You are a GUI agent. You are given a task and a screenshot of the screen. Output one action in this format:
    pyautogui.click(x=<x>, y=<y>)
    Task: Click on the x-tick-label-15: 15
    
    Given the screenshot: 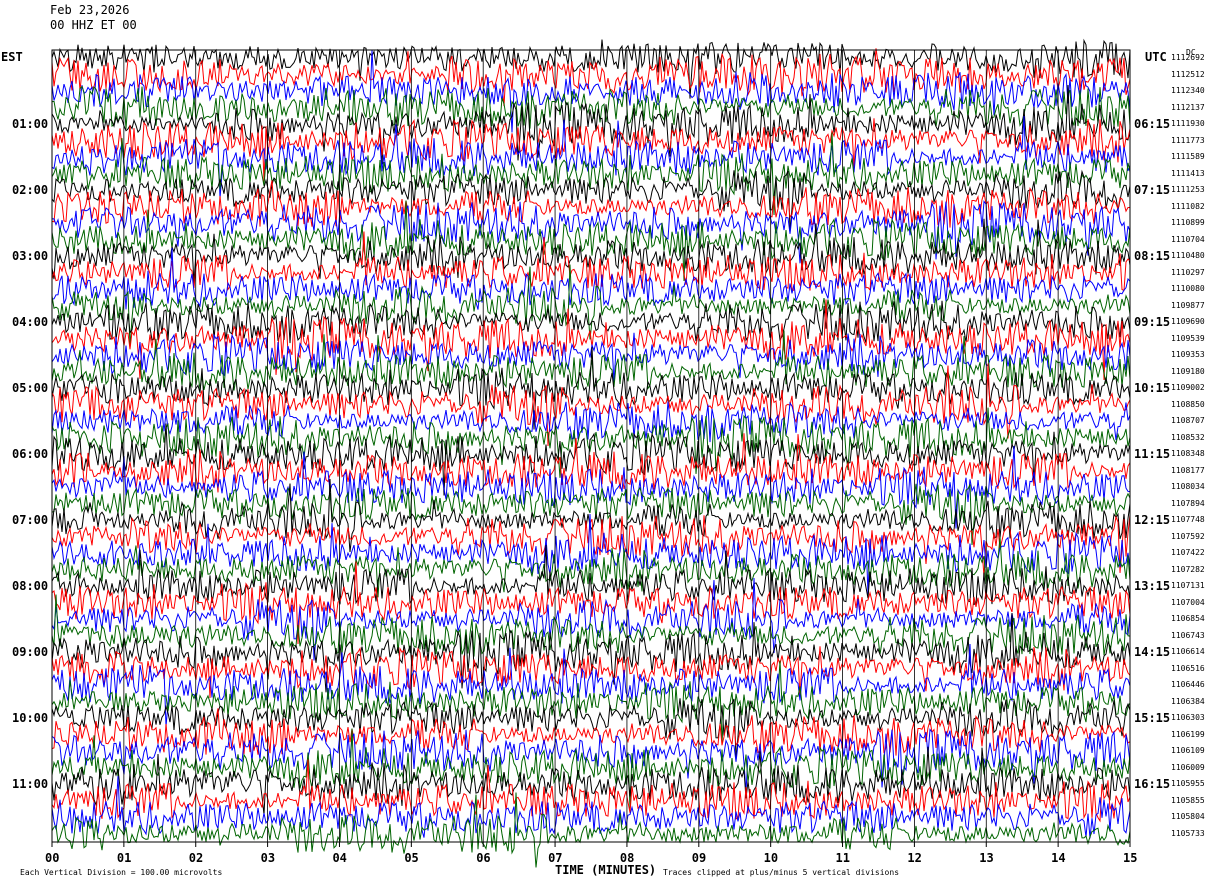 What is the action you would take?
    pyautogui.click(x=1130, y=858)
    